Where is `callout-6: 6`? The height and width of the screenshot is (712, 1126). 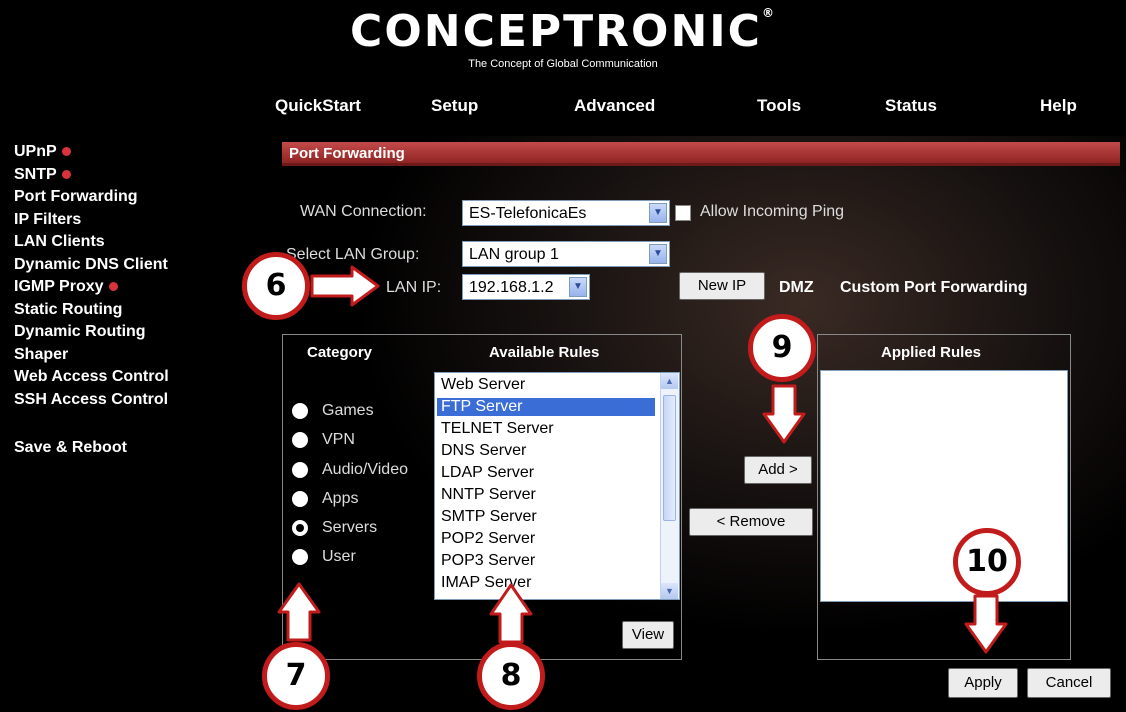 callout-6: 6 is located at coordinates (276, 286).